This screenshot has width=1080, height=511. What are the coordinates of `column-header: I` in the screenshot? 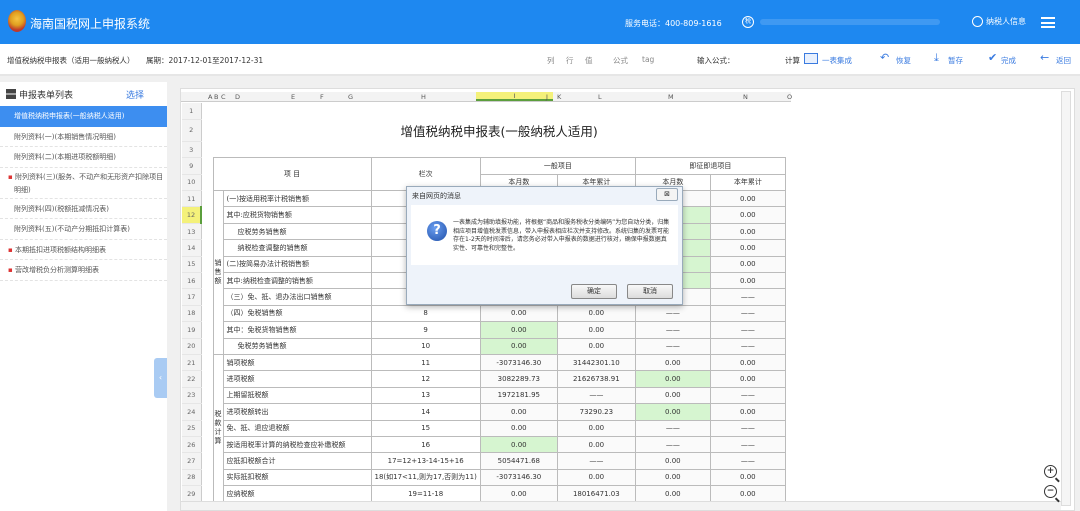 It's located at (514, 96).